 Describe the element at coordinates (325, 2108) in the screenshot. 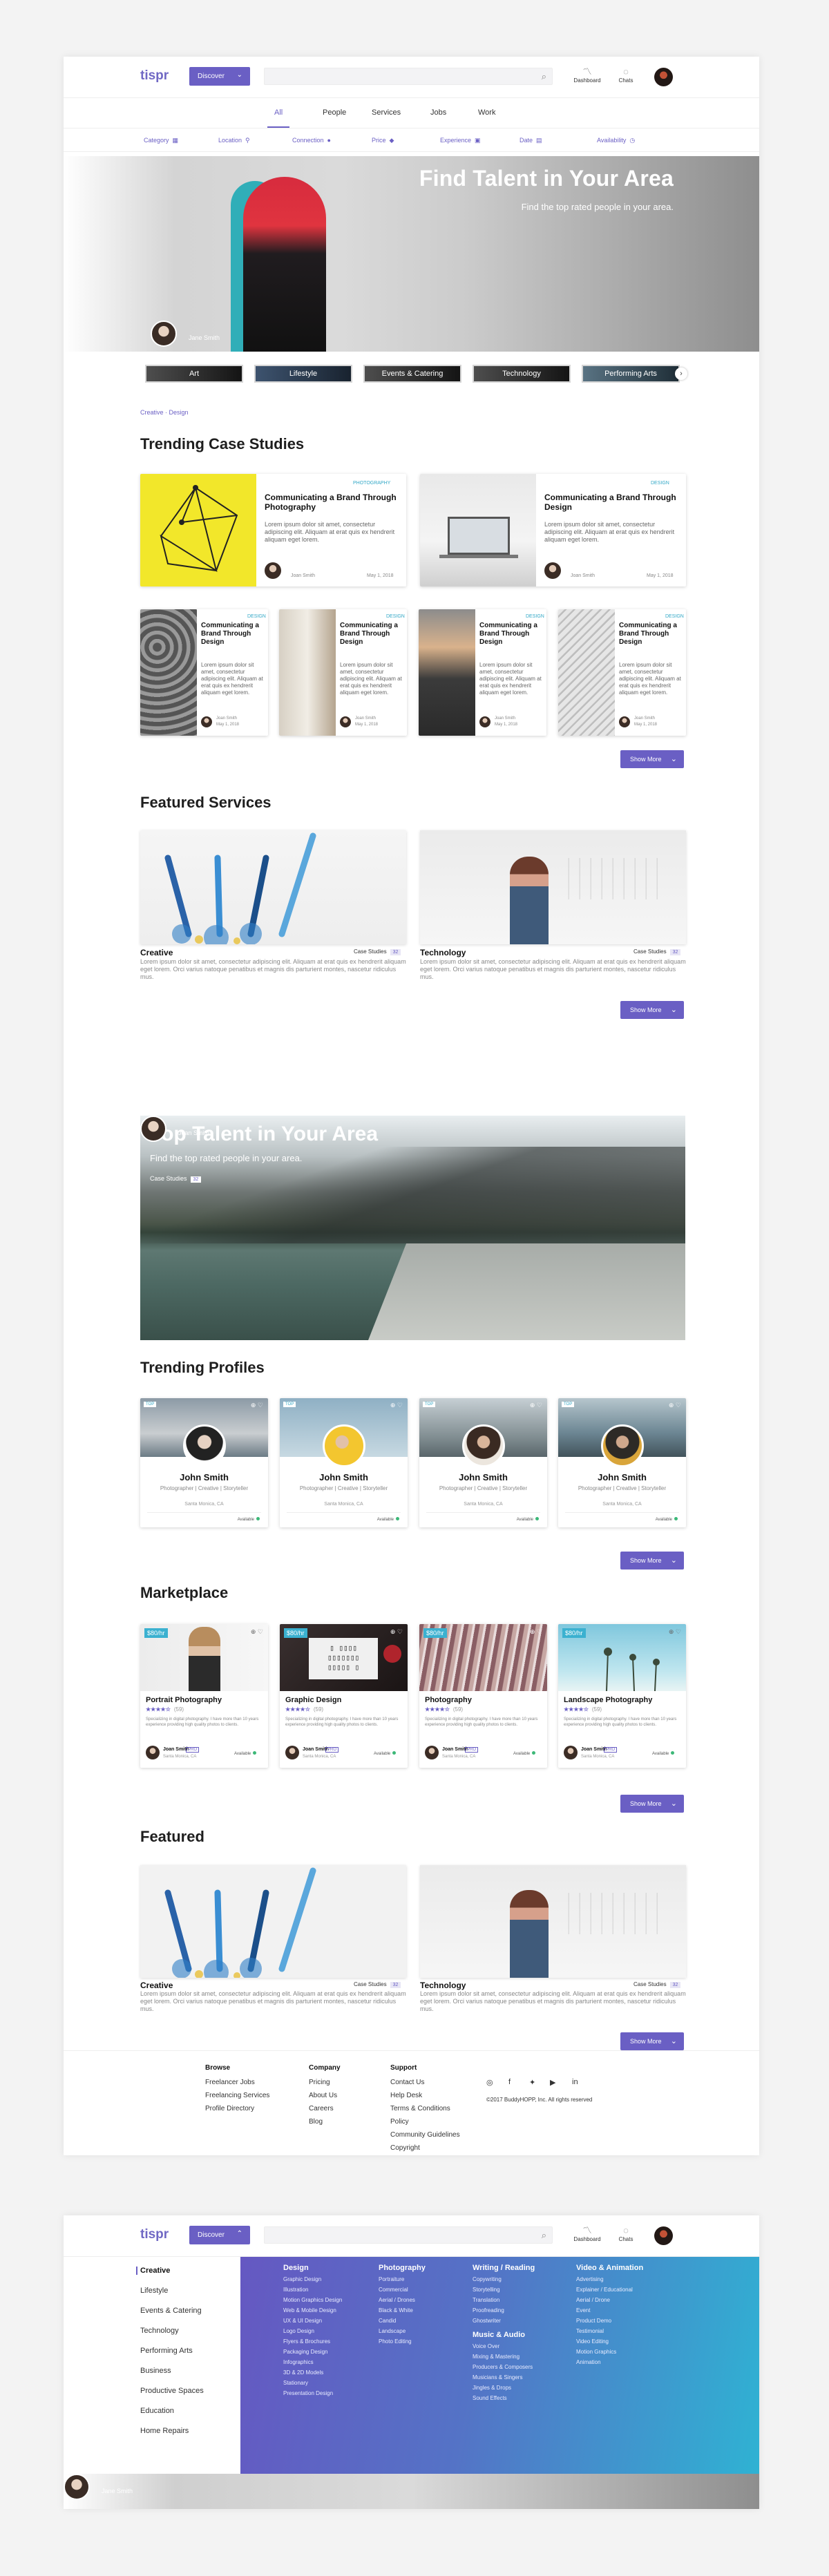

I see `footer-link: Careers` at that location.